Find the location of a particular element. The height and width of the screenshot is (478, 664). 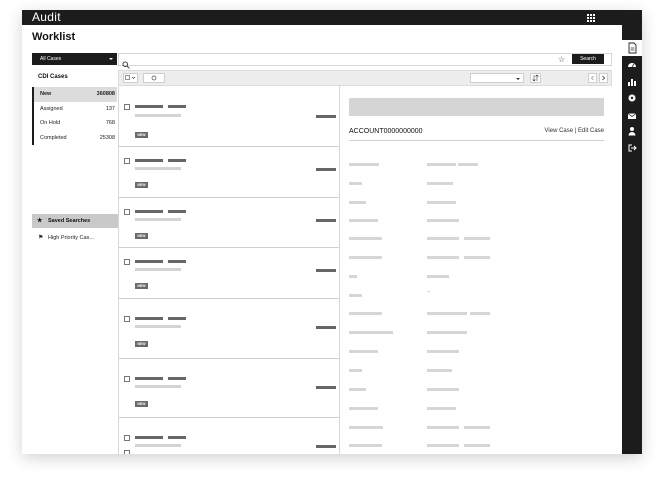

next-page-button is located at coordinates (603, 78).